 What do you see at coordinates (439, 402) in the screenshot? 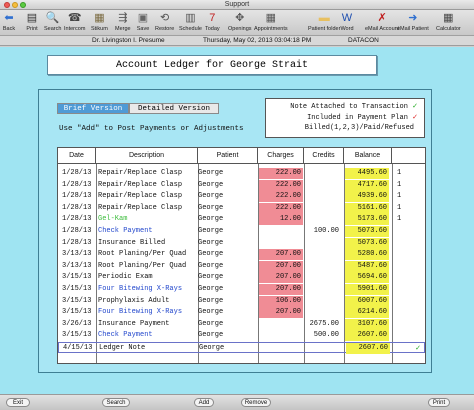
I see `print-button: Print` at bounding box center [439, 402].